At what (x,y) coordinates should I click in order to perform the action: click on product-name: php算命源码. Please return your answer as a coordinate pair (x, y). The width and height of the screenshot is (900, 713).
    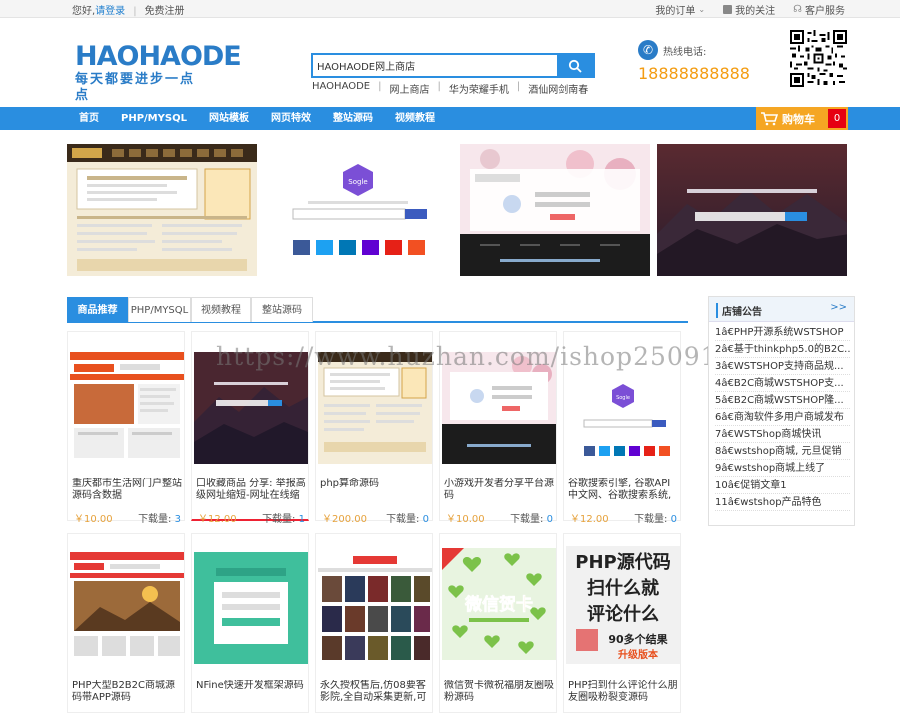
    Looking at the image, I should click on (376, 490).